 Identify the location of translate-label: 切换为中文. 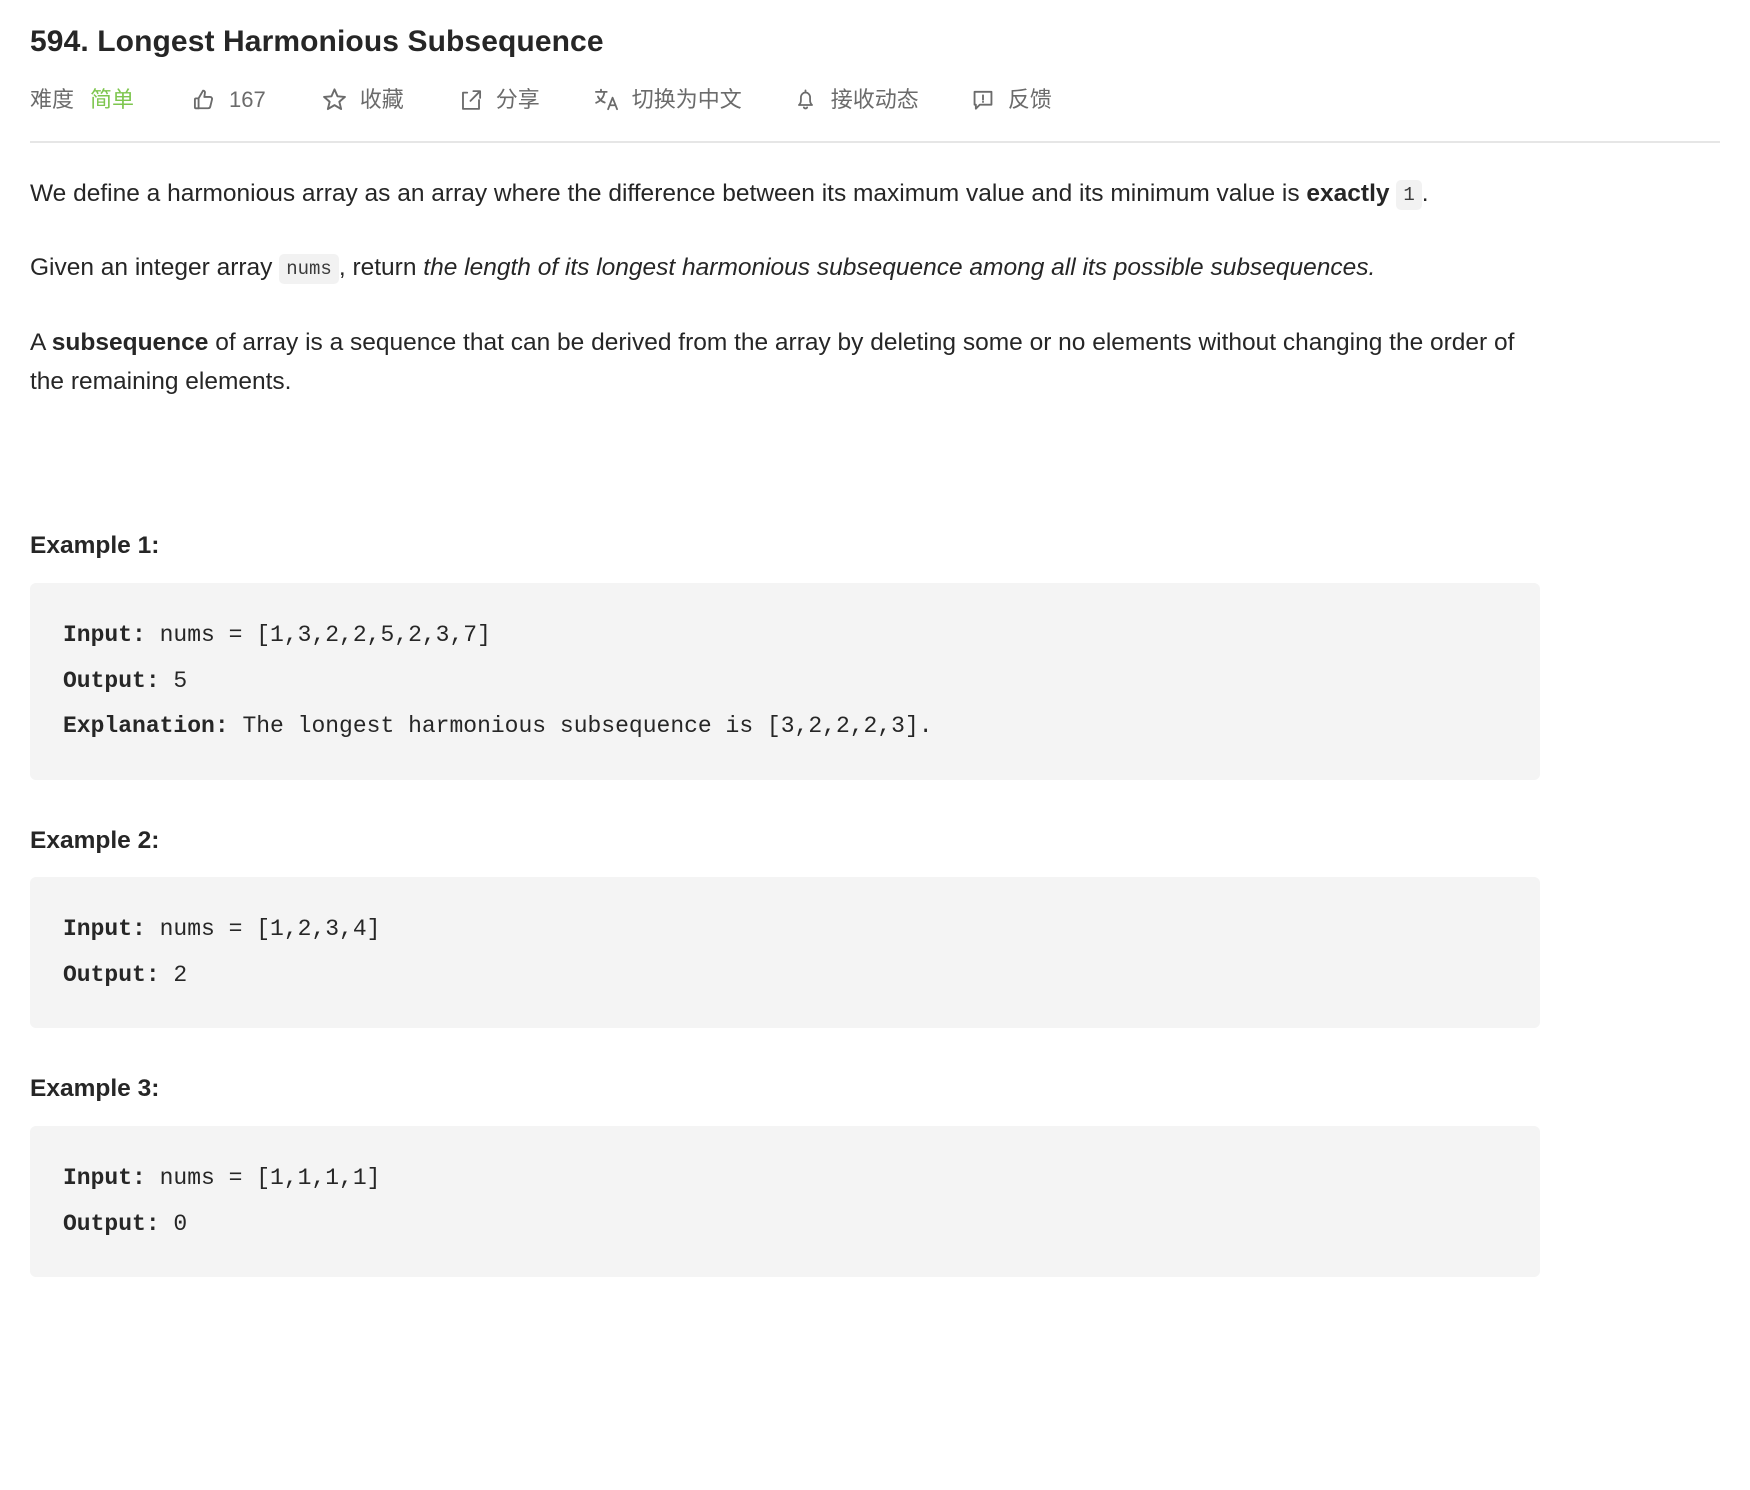
(686, 99).